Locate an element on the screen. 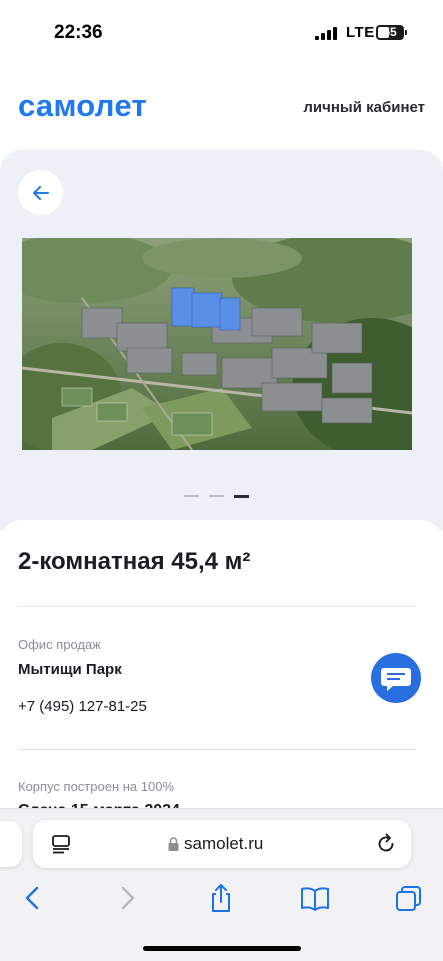  reload-icon is located at coordinates (386, 844).